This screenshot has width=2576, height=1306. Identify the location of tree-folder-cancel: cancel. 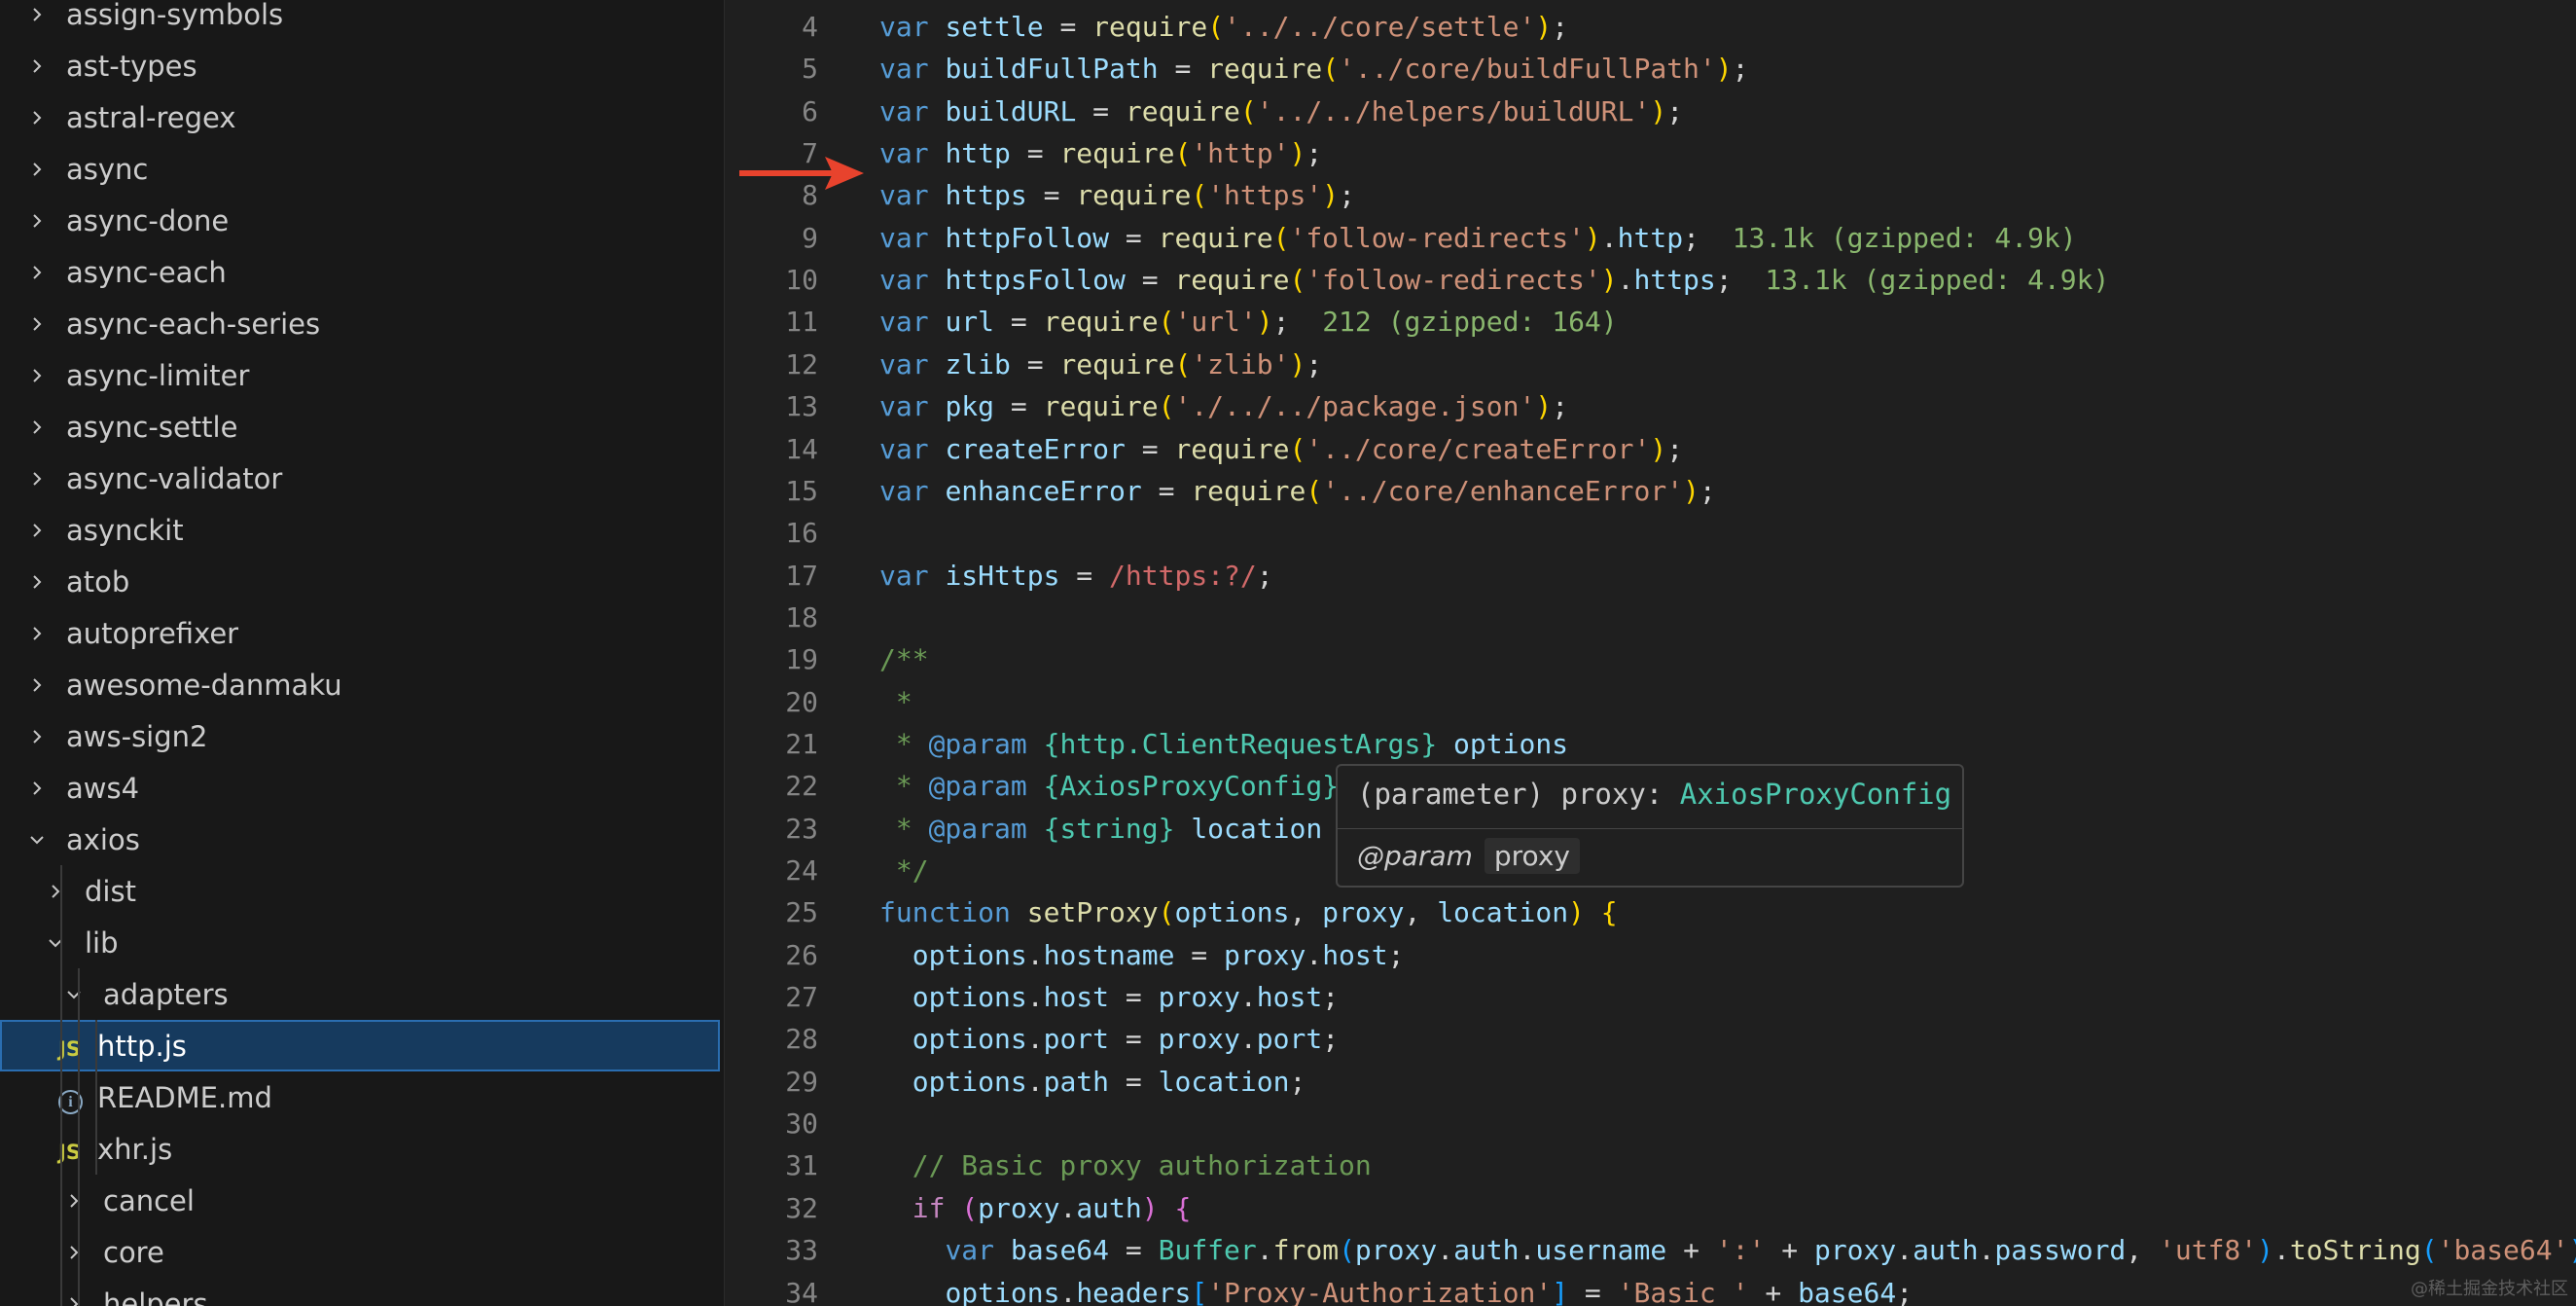
(362, 1200).